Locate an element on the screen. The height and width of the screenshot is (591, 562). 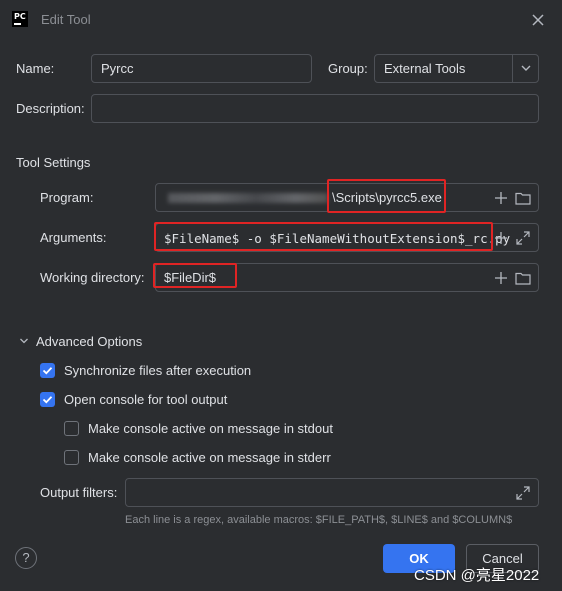
sync-files-checkbox is located at coordinates (47, 370).